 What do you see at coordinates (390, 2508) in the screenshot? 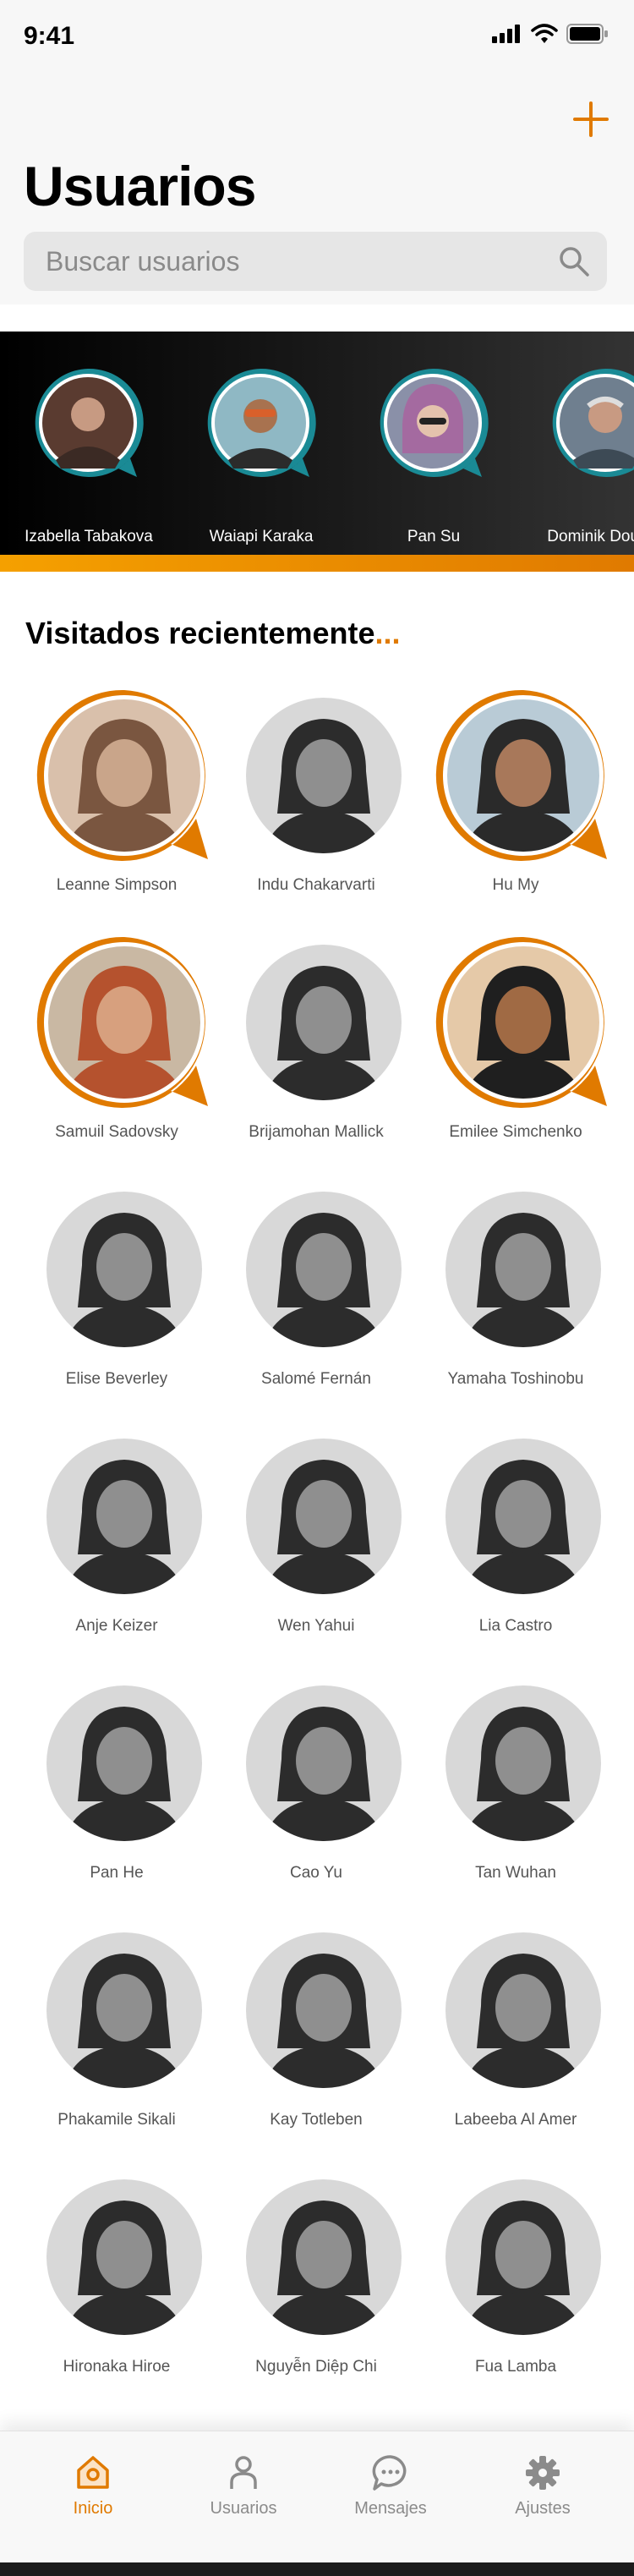
I see `nav-label: Mensajes` at bounding box center [390, 2508].